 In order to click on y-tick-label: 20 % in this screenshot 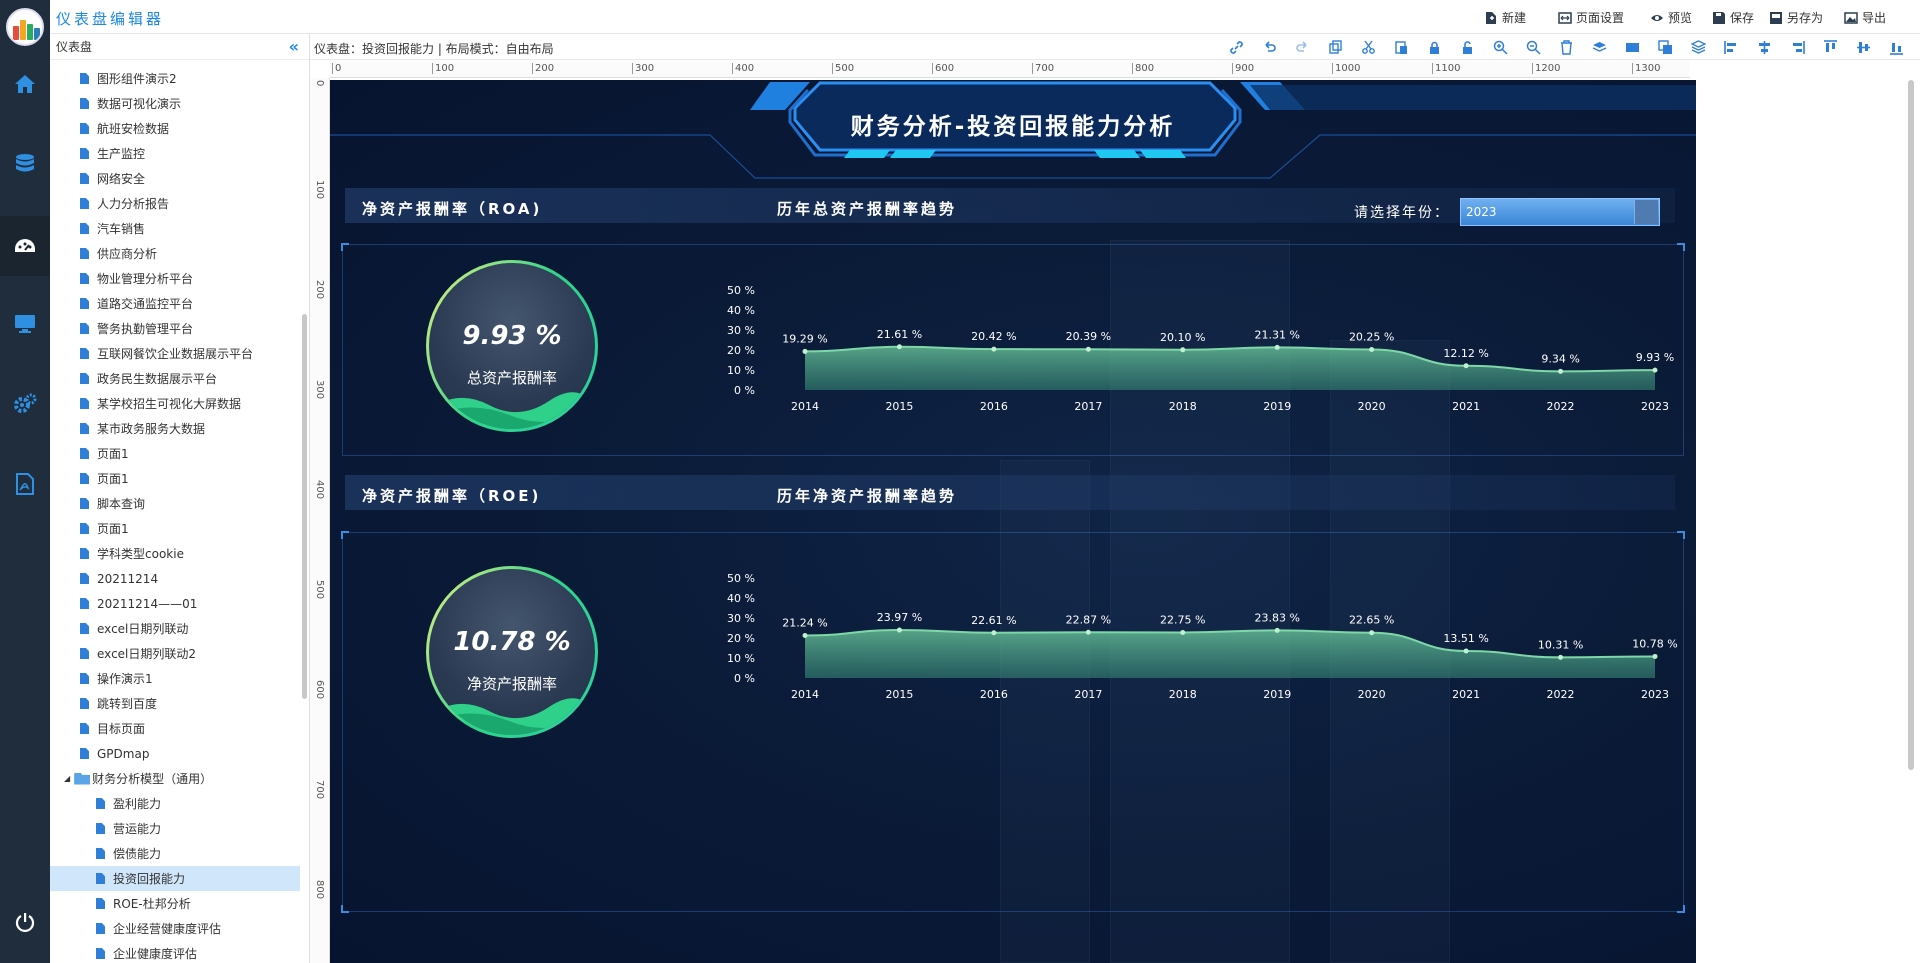, I will do `click(741, 350)`.